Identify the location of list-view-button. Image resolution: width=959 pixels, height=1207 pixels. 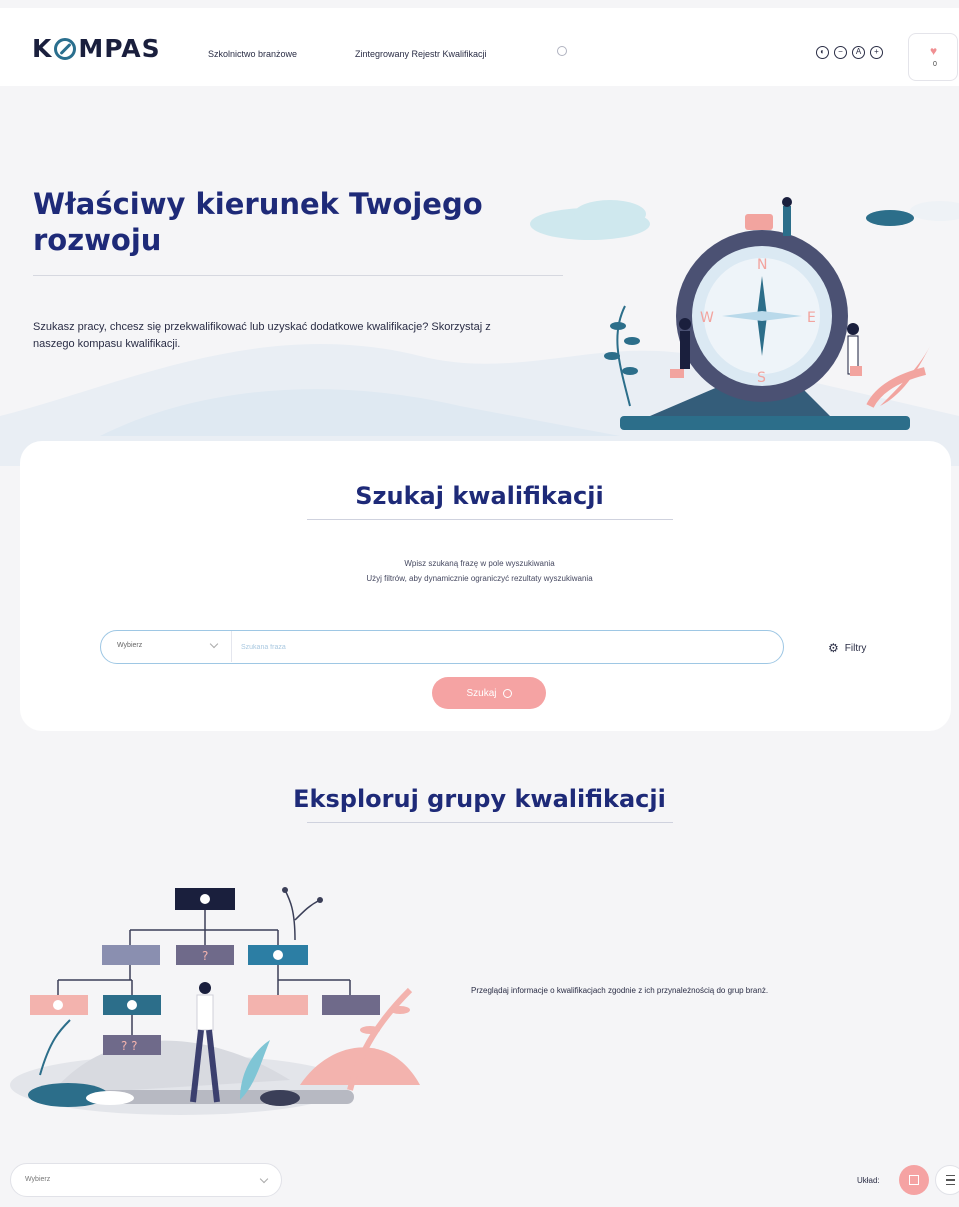
(947, 1180).